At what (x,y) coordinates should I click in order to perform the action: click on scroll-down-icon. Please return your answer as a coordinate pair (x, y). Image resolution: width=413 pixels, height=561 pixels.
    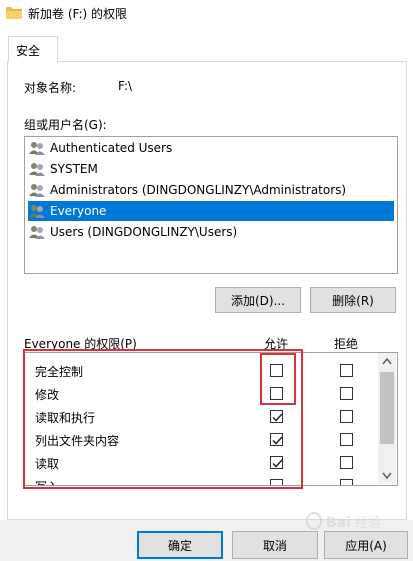
    Looking at the image, I should click on (387, 475).